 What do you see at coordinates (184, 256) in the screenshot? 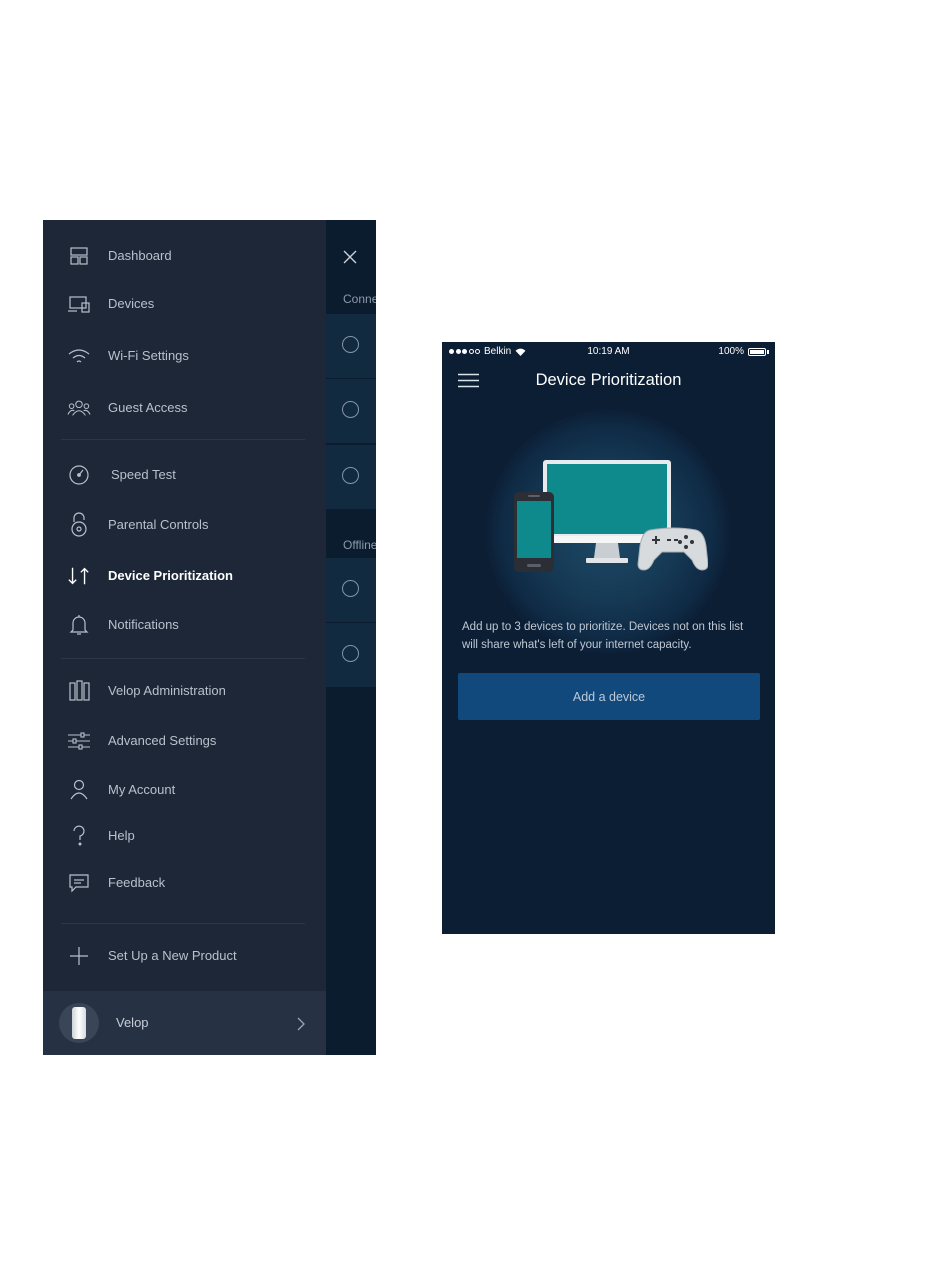
I see `menu-item-dashboard: Dashboard` at bounding box center [184, 256].